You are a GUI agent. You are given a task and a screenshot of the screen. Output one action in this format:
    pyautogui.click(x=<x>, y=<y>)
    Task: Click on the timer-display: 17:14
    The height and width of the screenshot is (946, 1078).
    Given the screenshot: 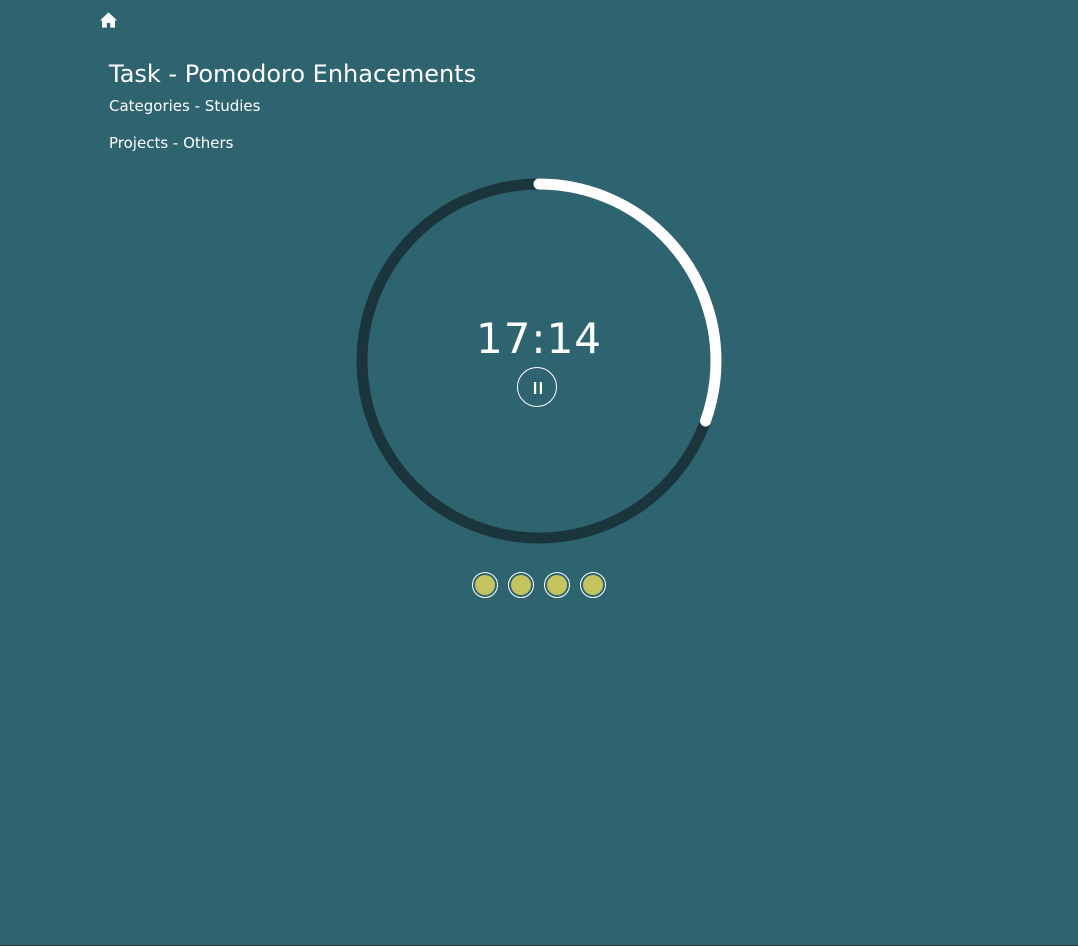 What is the action you would take?
    pyautogui.click(x=539, y=338)
    